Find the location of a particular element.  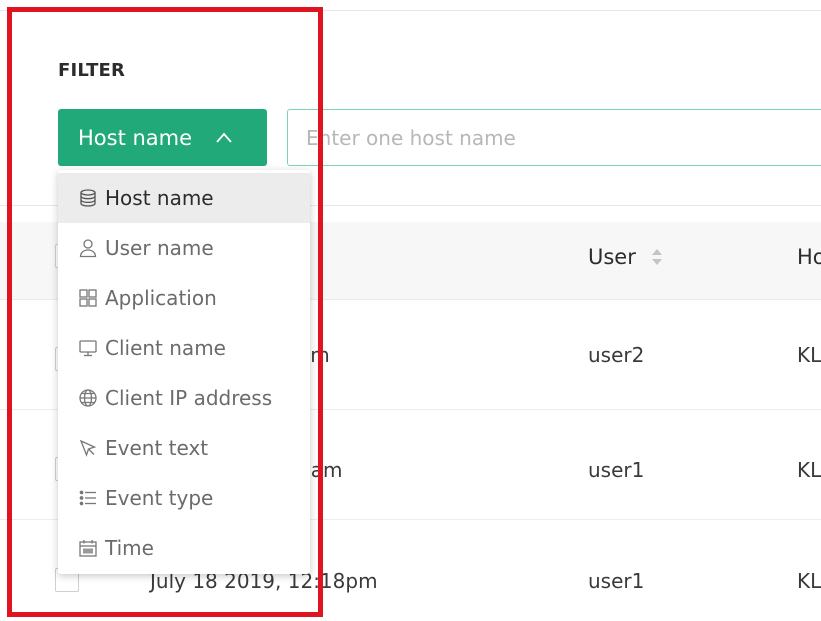

filter-type-button: Host name is located at coordinates (162, 137).